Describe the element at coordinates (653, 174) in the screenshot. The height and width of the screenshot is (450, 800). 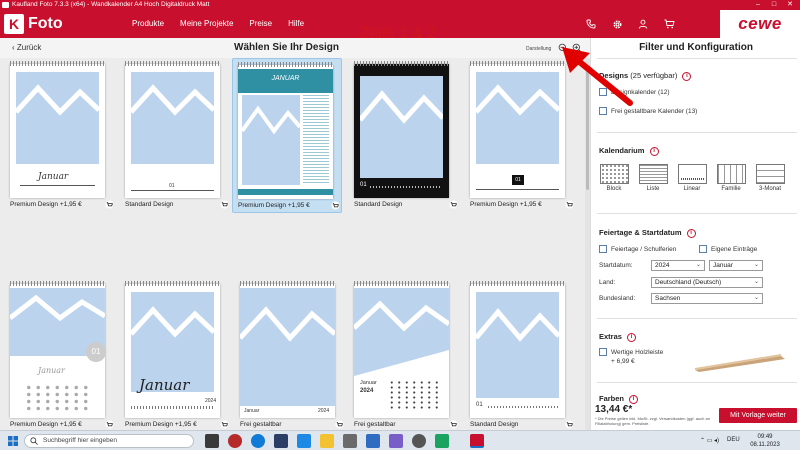
I see `list-layout-icon` at that location.